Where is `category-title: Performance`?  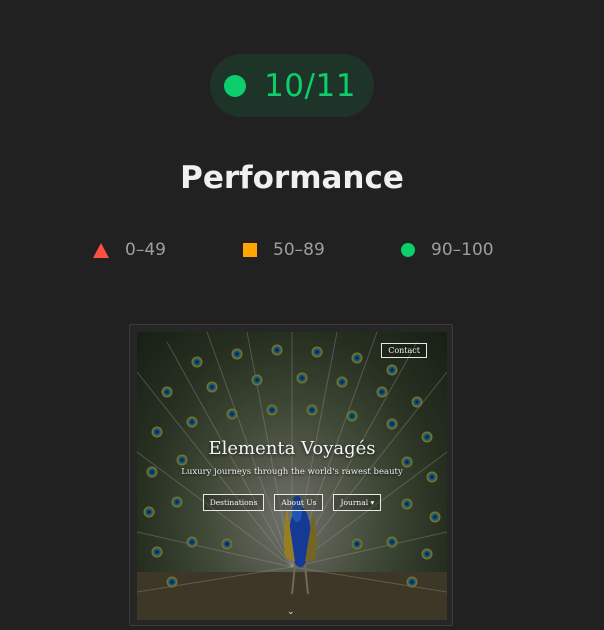 category-title: Performance is located at coordinates (292, 178).